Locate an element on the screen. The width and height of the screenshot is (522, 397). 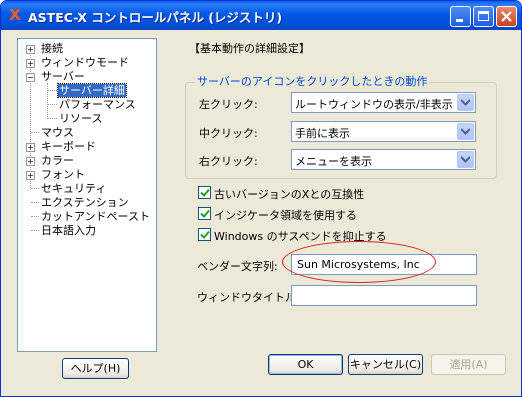
highlight-ellipse is located at coordinates (359, 262).